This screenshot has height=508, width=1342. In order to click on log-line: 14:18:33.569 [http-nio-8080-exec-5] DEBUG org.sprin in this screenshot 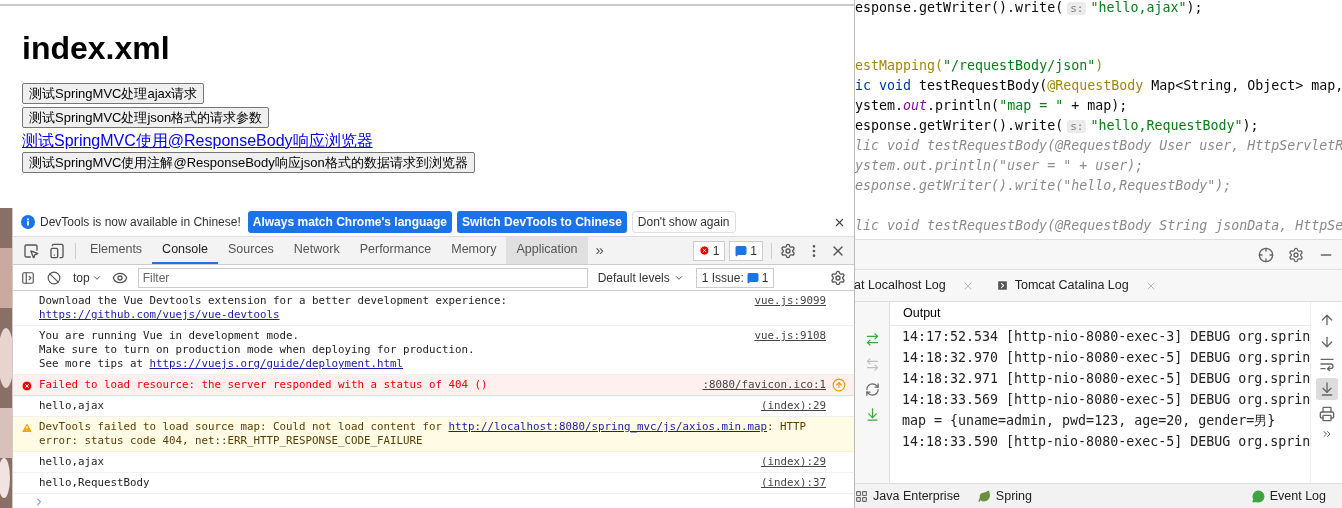, I will do `click(1106, 400)`.